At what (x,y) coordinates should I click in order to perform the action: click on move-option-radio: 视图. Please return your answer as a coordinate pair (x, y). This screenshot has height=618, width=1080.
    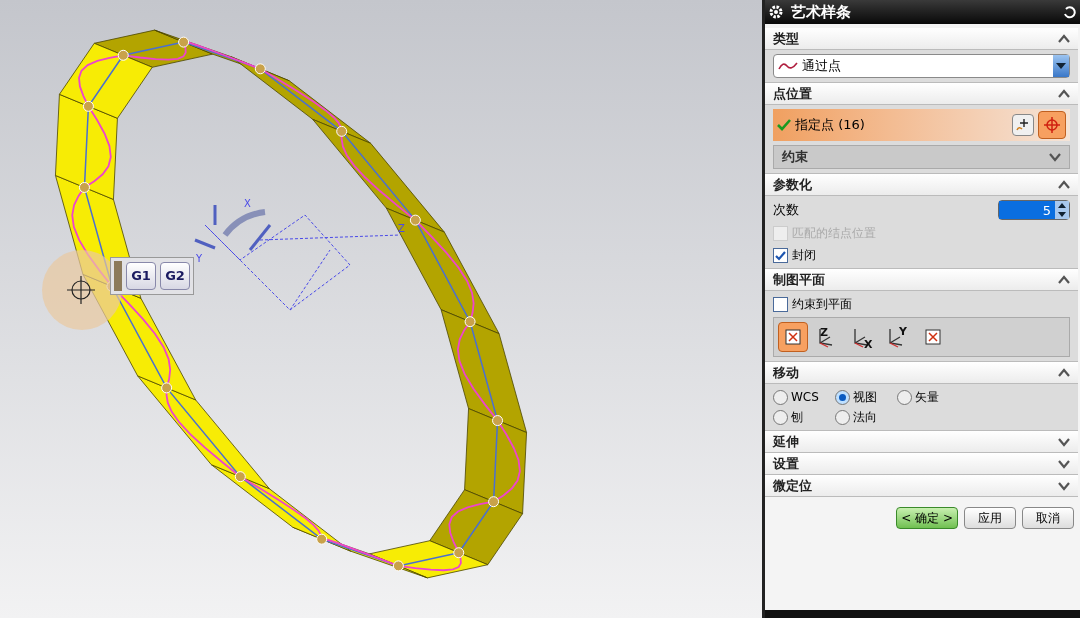
    Looking at the image, I should click on (866, 397).